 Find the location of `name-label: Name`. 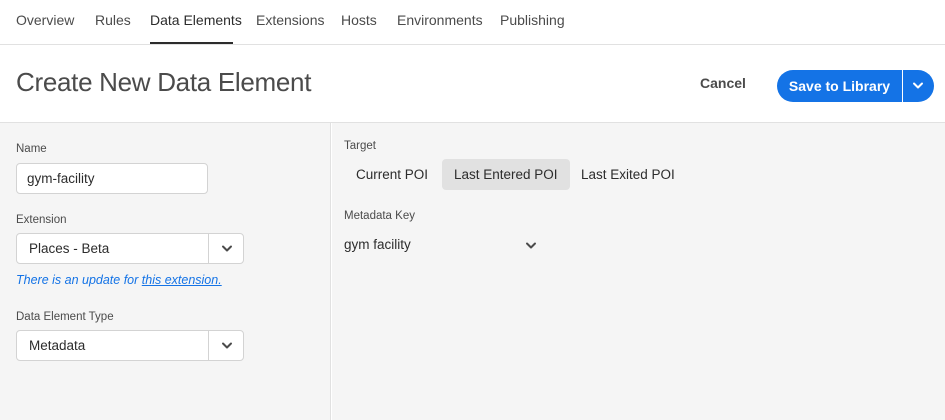

name-label: Name is located at coordinates (31, 149).